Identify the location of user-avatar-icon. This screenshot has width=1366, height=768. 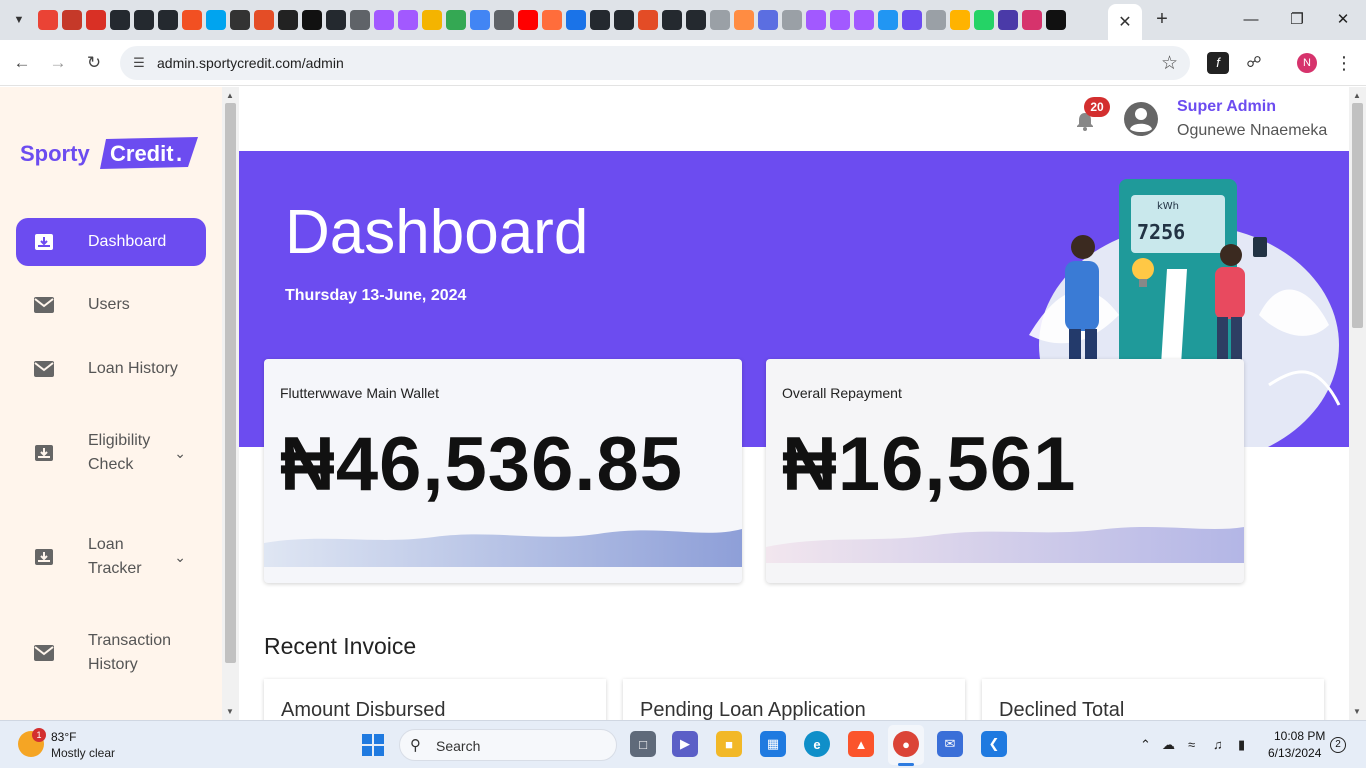
(1141, 119).